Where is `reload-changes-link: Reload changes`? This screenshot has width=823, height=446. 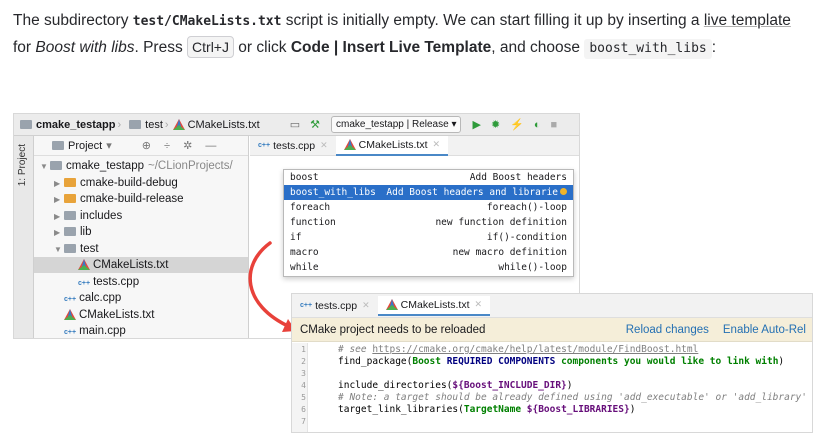 reload-changes-link: Reload changes is located at coordinates (667, 330).